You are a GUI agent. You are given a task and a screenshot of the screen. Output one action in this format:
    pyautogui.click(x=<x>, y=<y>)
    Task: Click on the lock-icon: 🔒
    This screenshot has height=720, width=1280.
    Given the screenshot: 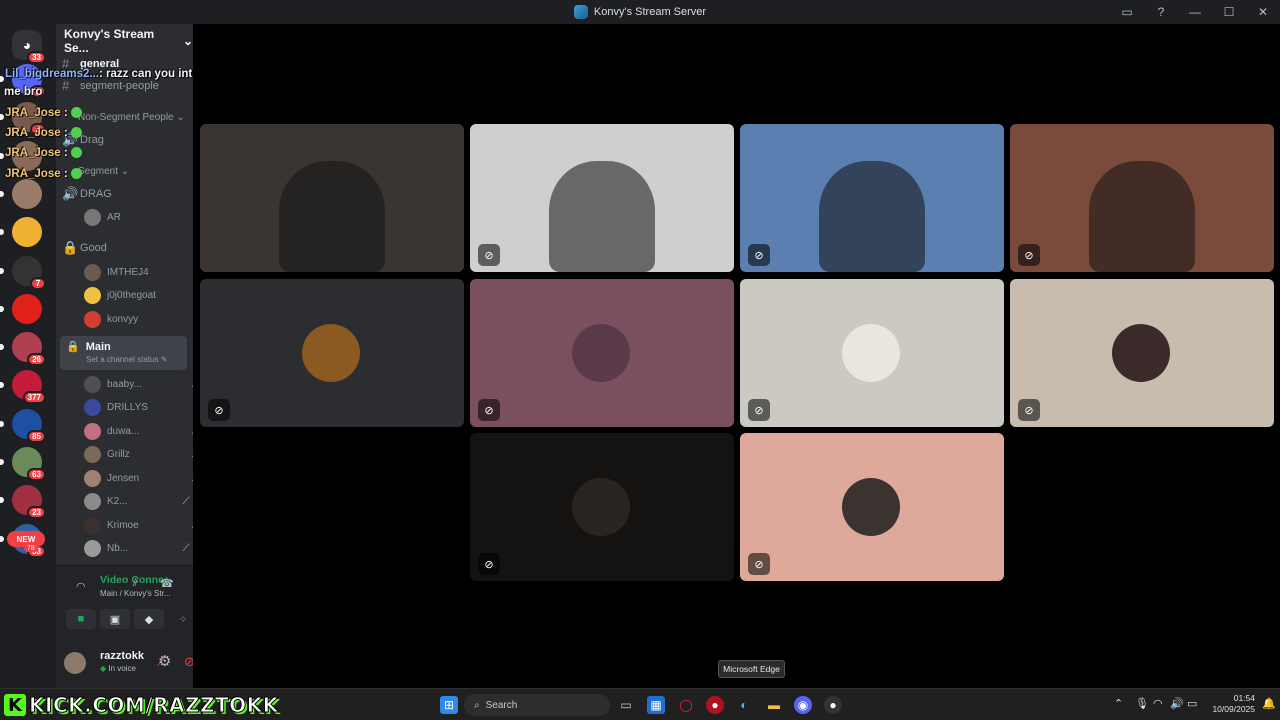 What is the action you would take?
    pyautogui.click(x=70, y=247)
    